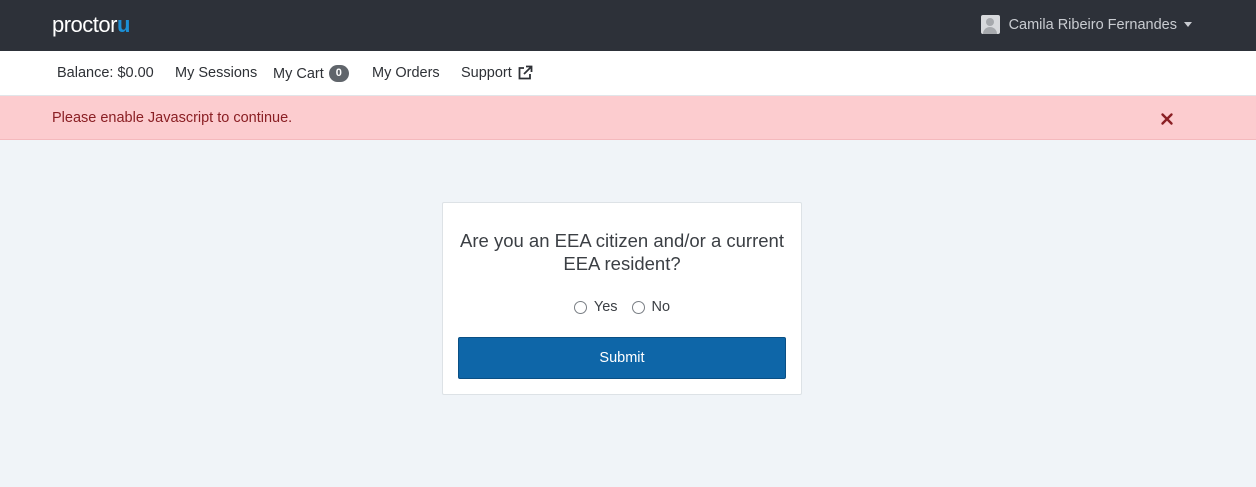  What do you see at coordinates (661, 307) in the screenshot?
I see `radio-no-label: No` at bounding box center [661, 307].